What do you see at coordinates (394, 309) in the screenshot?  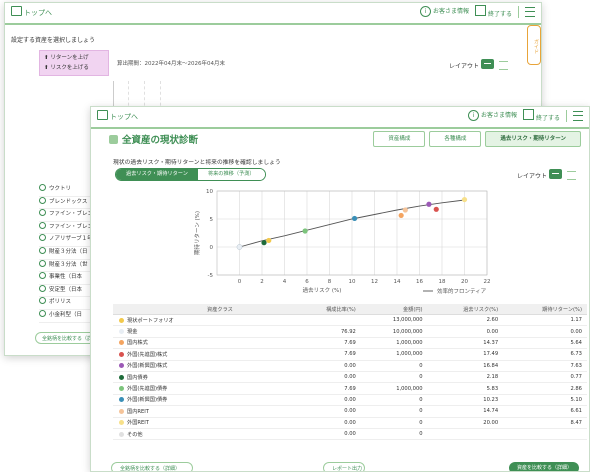 I see `col-header-amount: 金額(円)` at bounding box center [394, 309].